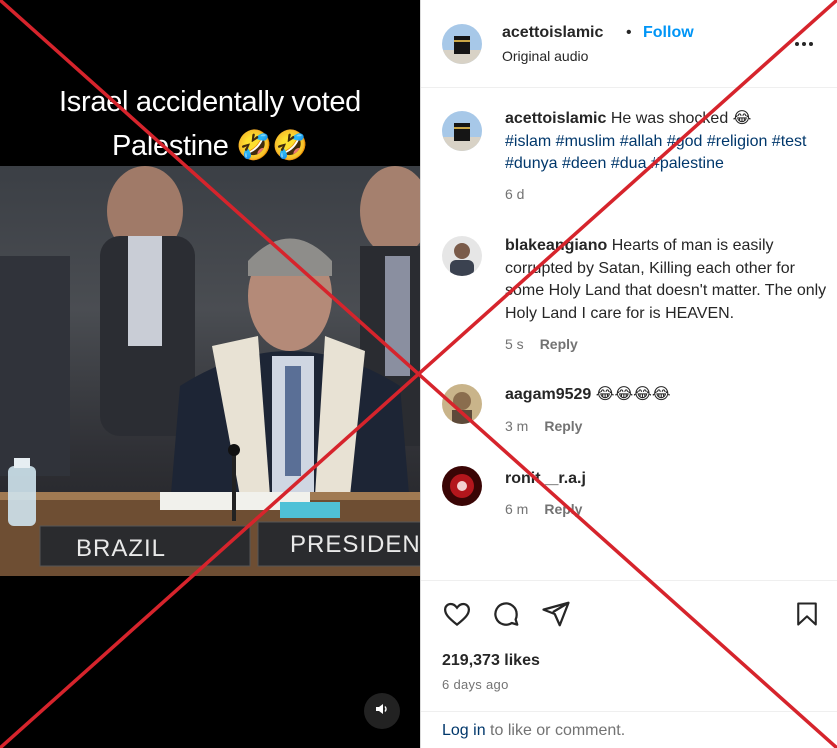 The image size is (837, 748). I want to click on nameplate-brazil: BRAZIL, so click(121, 548).